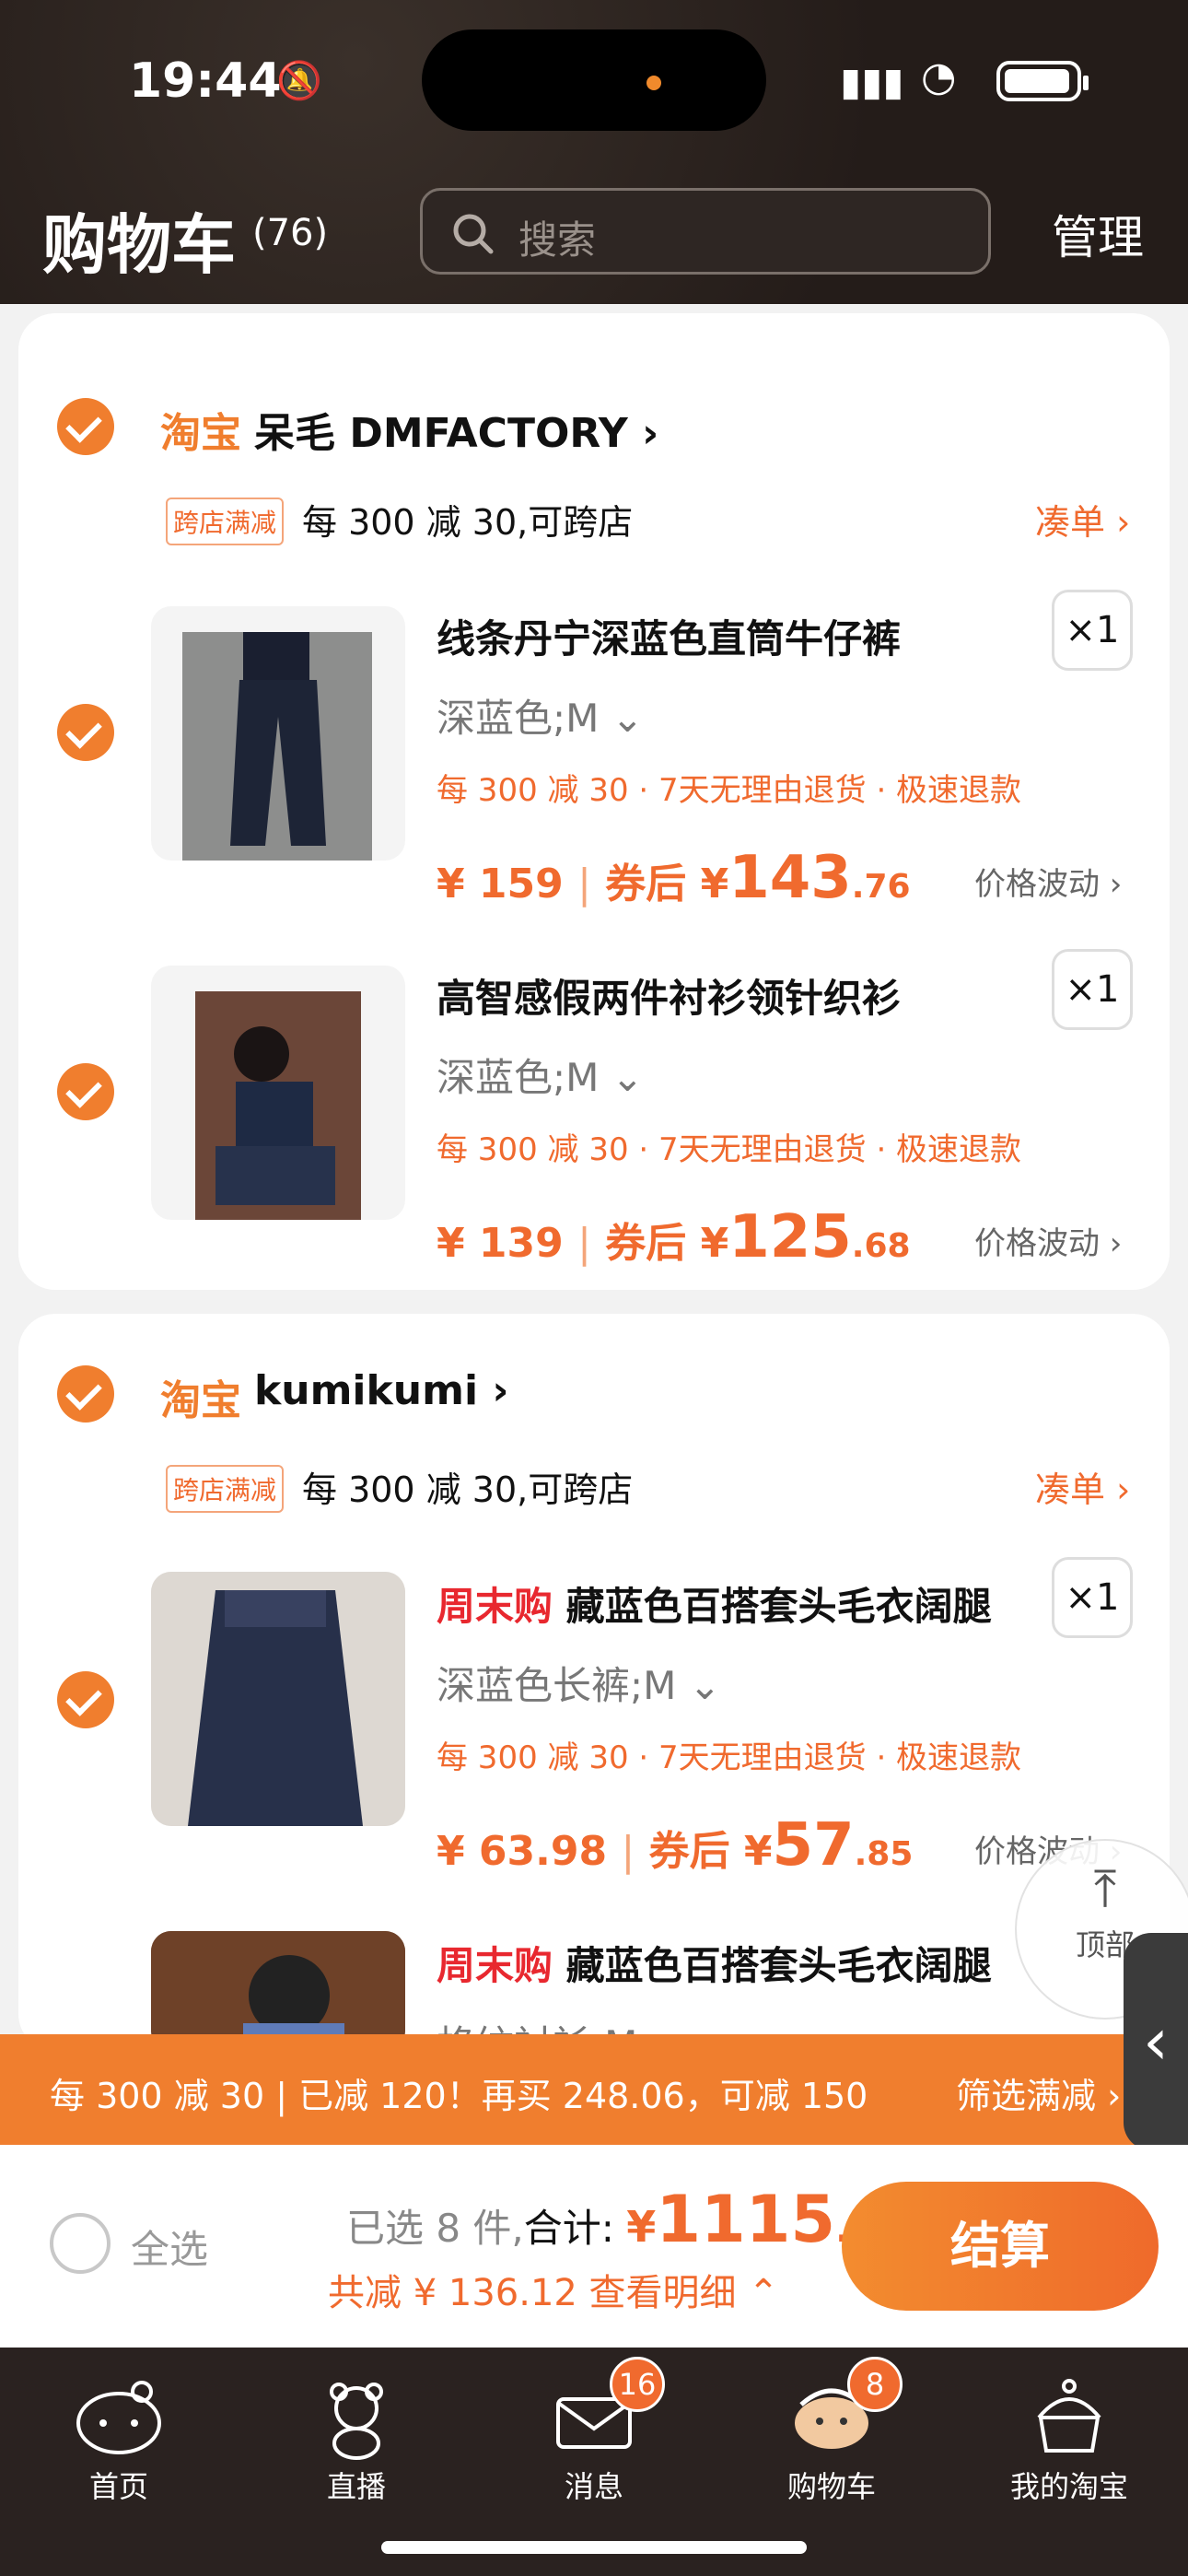 The image size is (1188, 2576). Describe the element at coordinates (456, 429) in the screenshot. I see `store-name: 呆毛 DMFACTORY ›` at that location.